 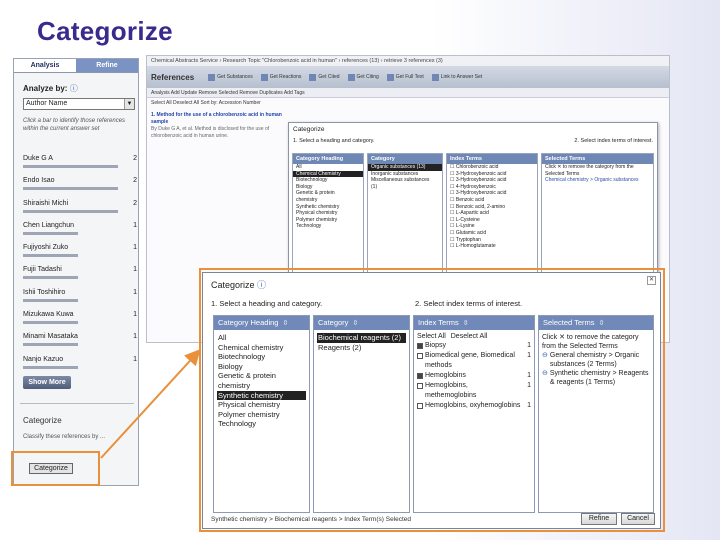 I want to click on callout-arrow-line, so click(x=150, y=404).